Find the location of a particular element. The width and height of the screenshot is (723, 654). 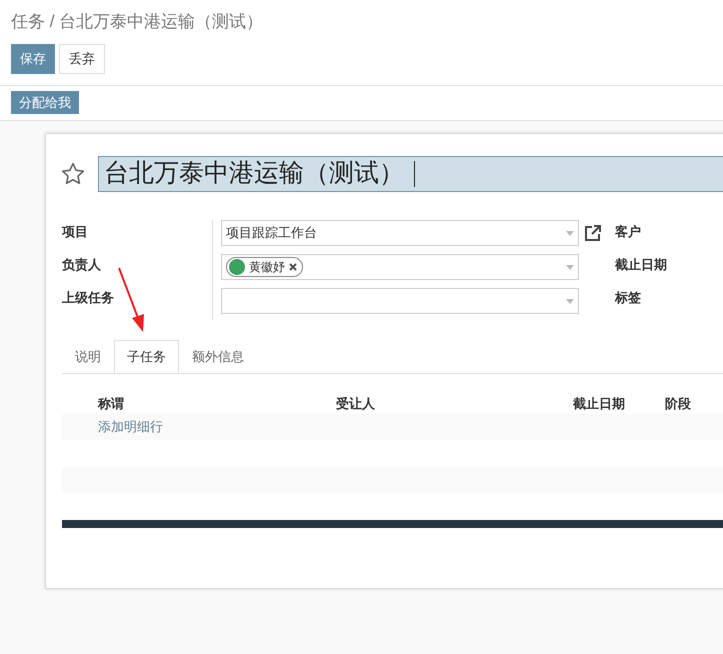

tab: 额外信息 is located at coordinates (218, 356).